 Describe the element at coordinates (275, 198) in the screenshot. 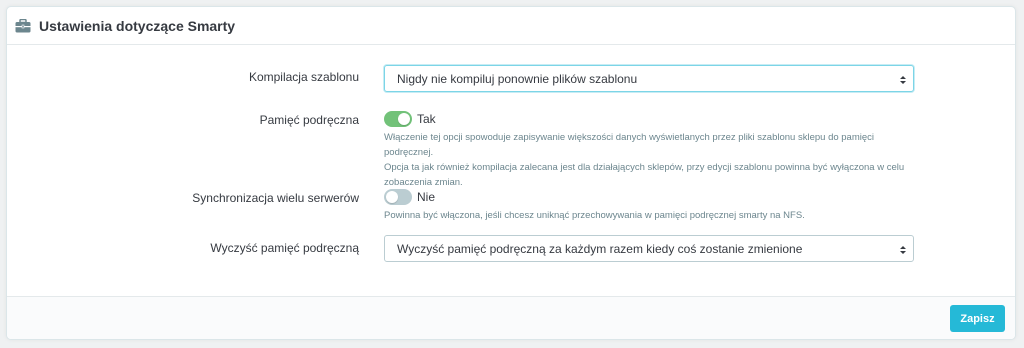

I see `multi-server-label: Synchronizacja wielu serwerów` at that location.